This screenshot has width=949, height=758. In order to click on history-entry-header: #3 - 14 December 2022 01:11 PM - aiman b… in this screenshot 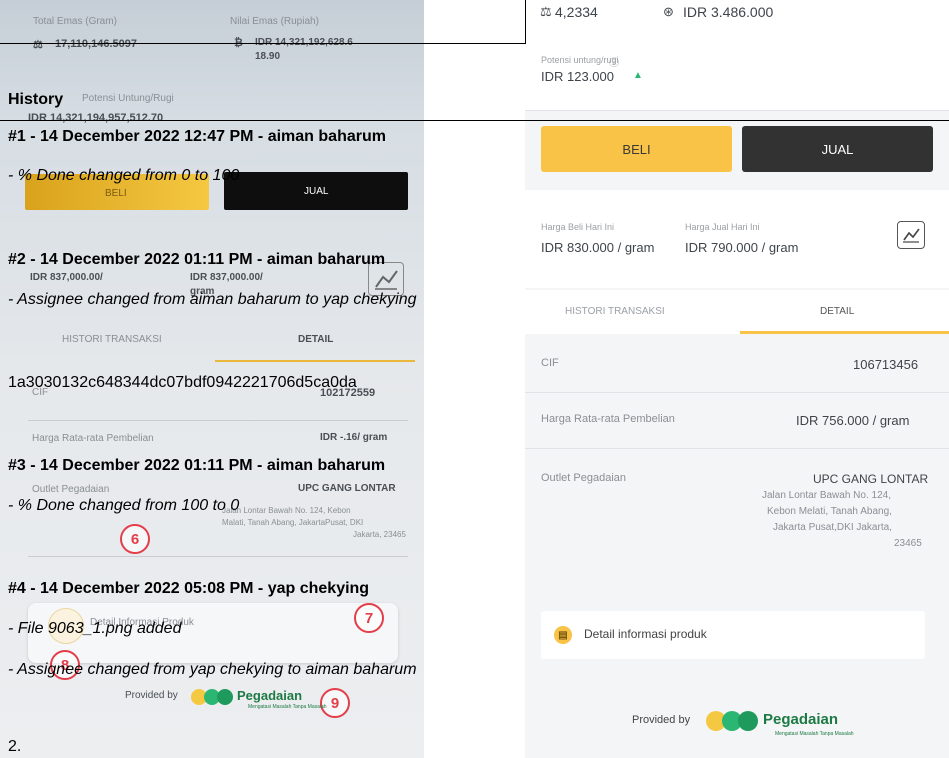, I will do `click(197, 465)`.